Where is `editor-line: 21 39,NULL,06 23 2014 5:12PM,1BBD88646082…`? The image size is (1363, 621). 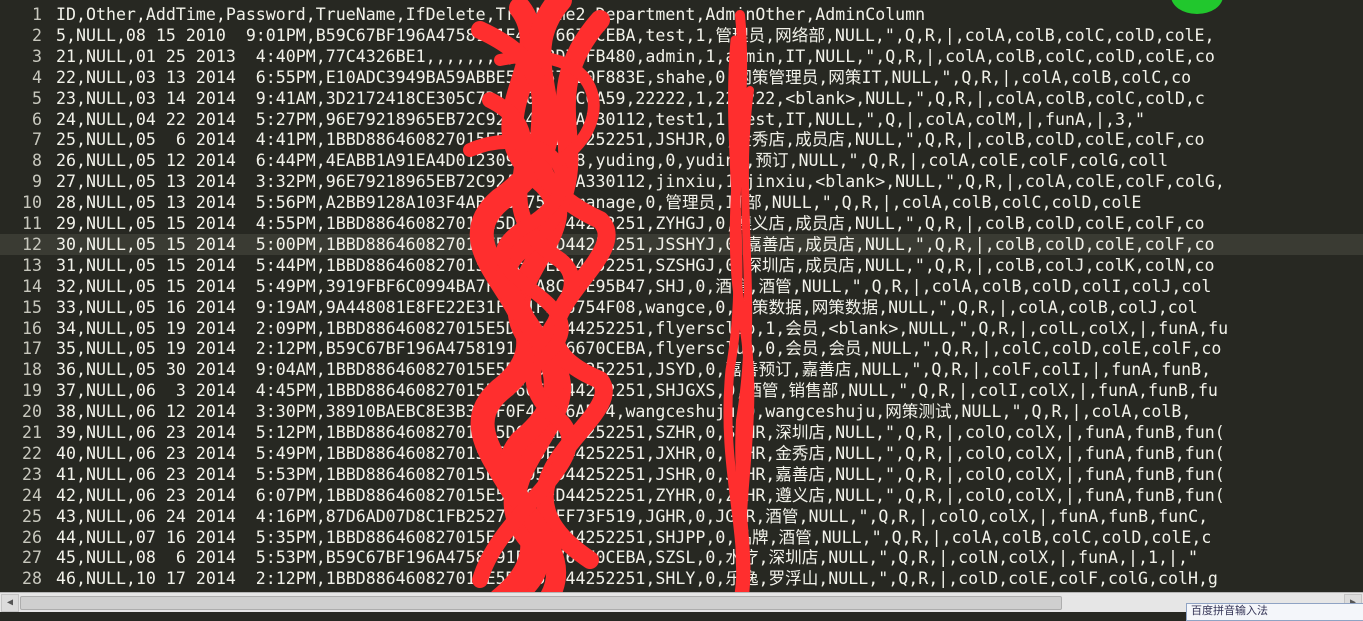
editor-line: 21 39,NULL,06 23 2014 5:12PM,1BBD88646082… is located at coordinates (681, 432).